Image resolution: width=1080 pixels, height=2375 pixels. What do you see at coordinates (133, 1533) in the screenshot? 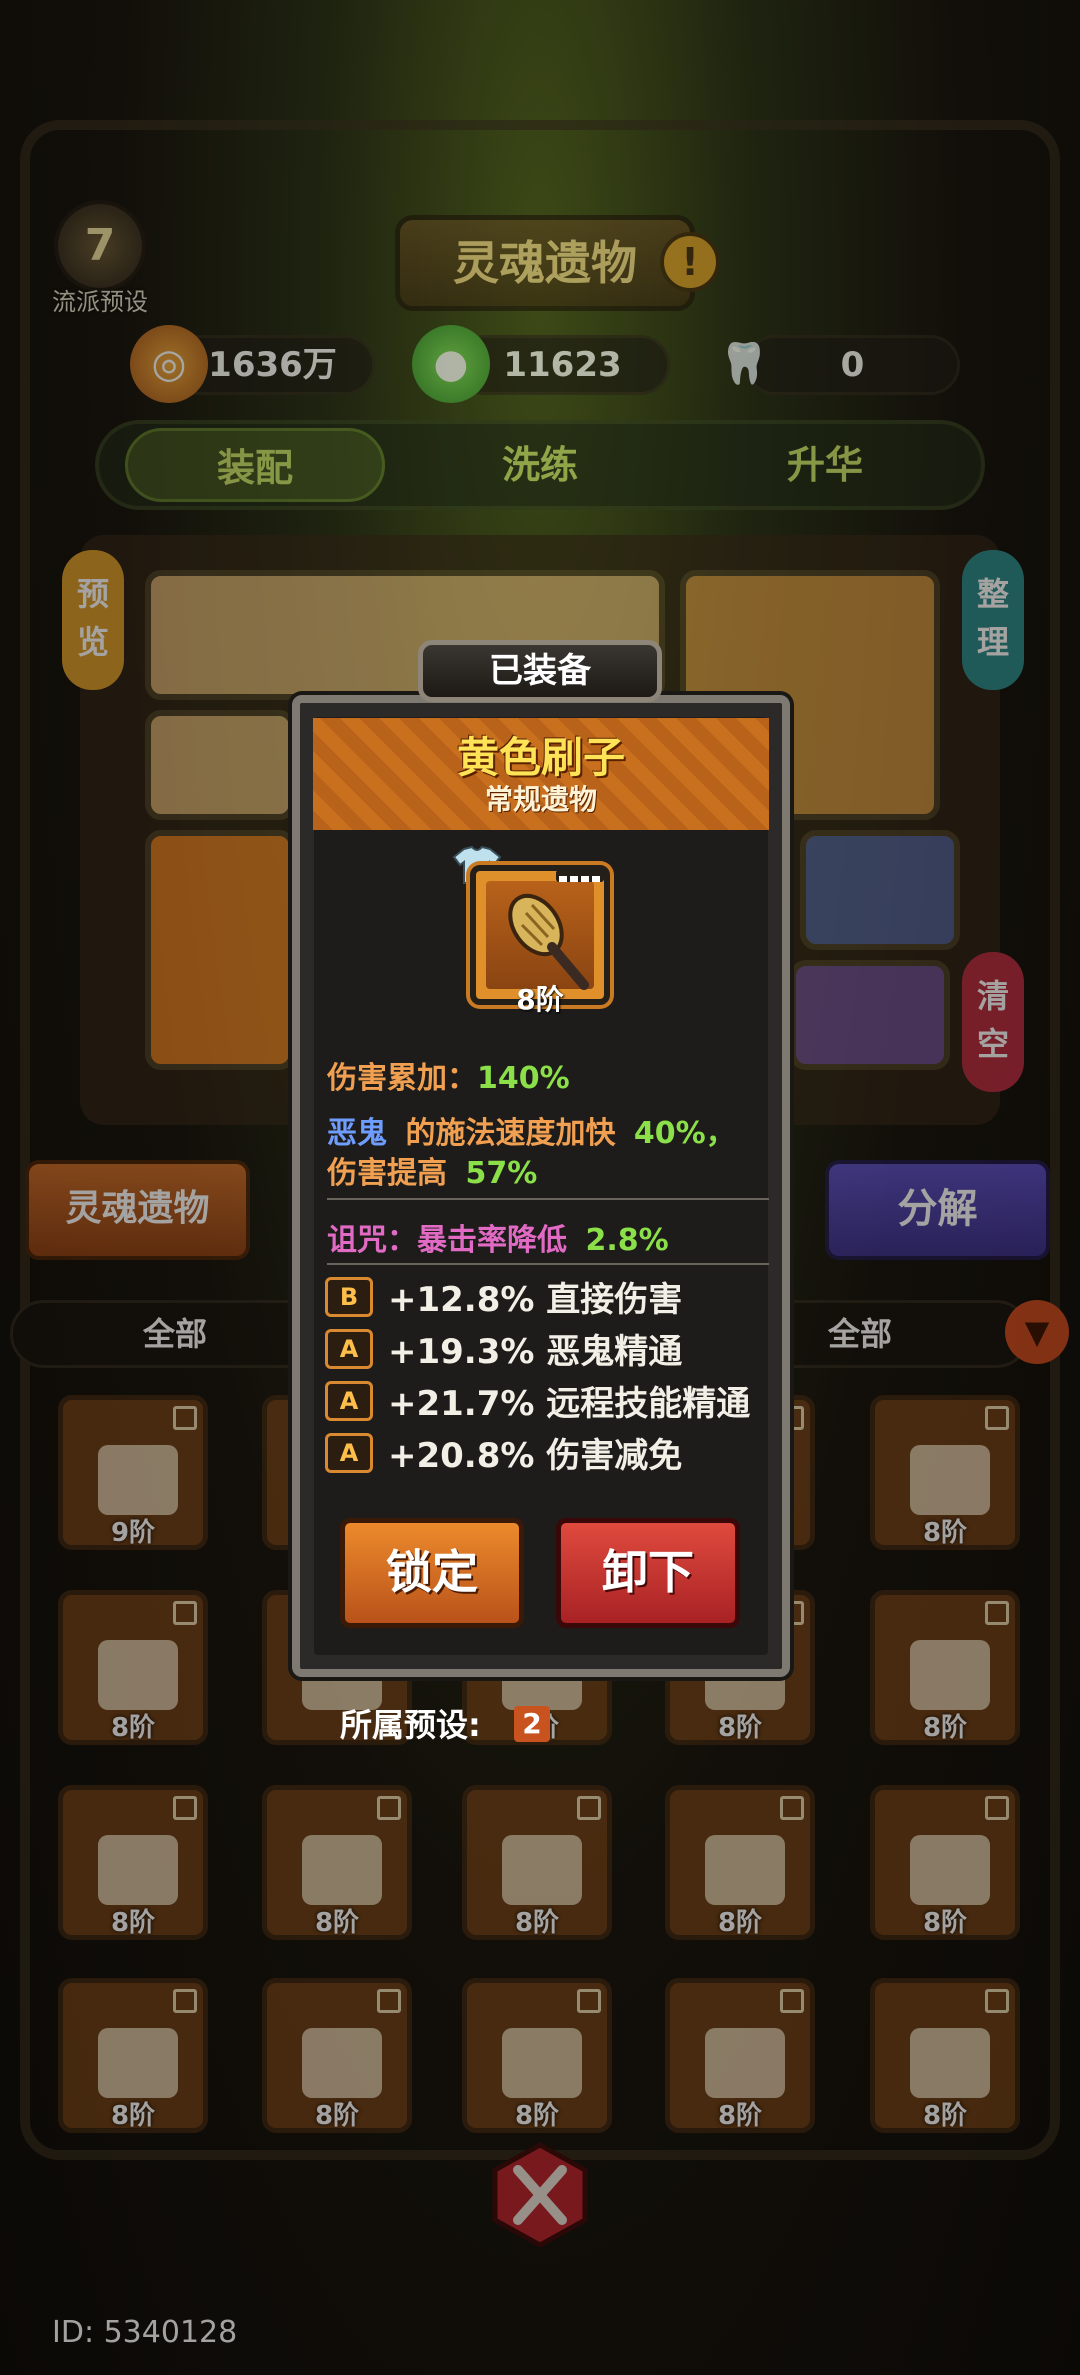
I see `tile-level: 9阶` at bounding box center [133, 1533].